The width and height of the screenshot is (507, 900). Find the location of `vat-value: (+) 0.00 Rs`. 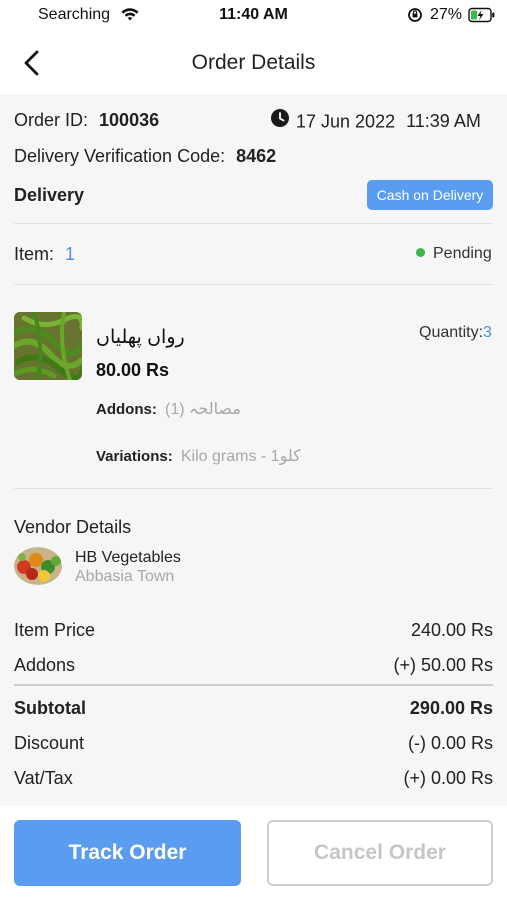

vat-value: (+) 0.00 Rs is located at coordinates (448, 778).